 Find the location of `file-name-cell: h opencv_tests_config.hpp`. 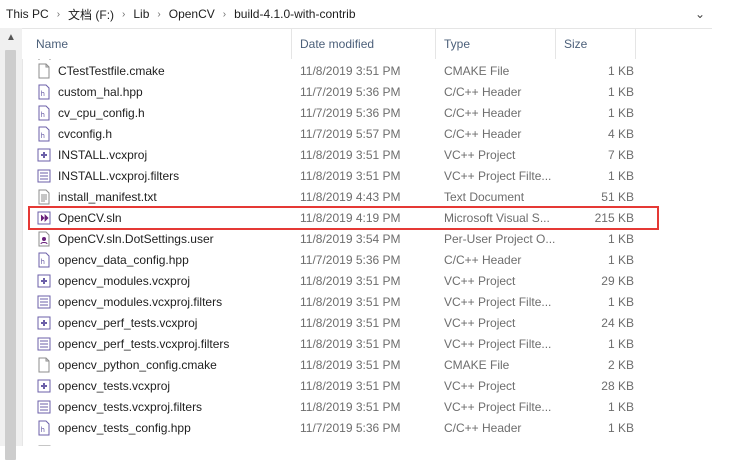

file-name-cell: h opencv_tests_config.hpp is located at coordinates (157, 428).